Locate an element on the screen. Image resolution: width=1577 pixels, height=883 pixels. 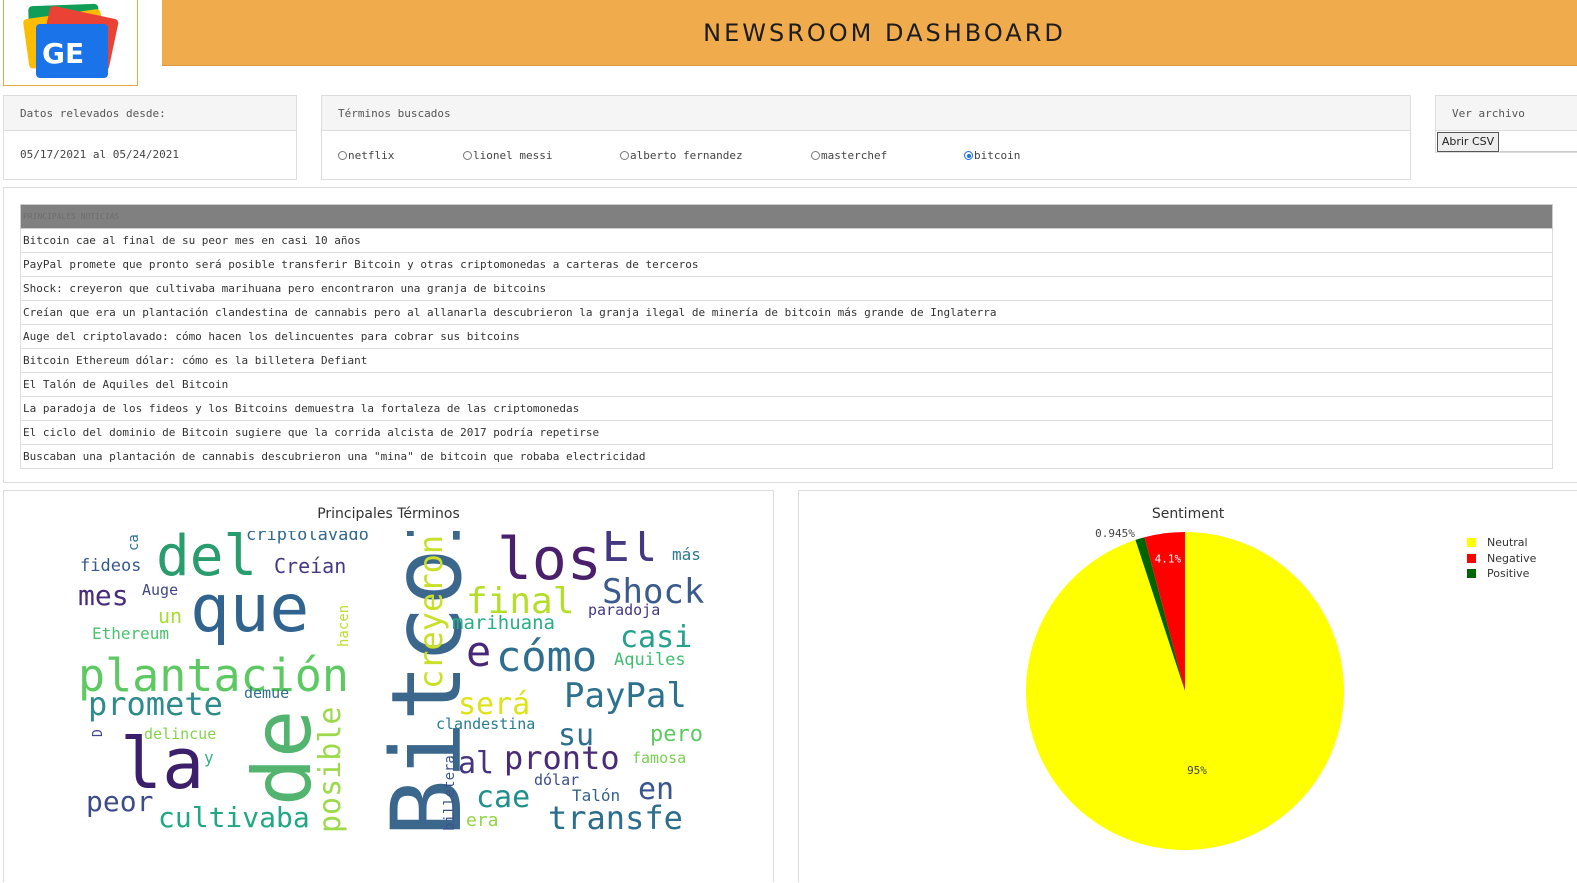
wordcloud-word: demue is located at coordinates (266, 693).